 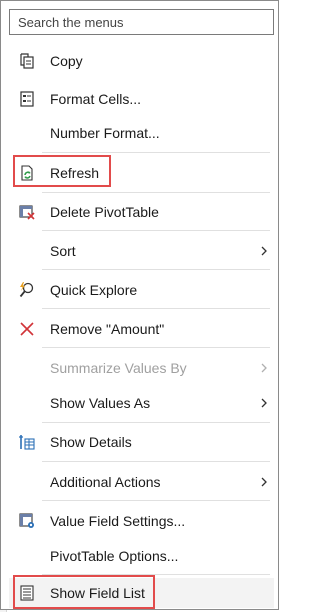 I want to click on menu-item-summarize-values-by: Summarize Values By, so click(x=141, y=368).